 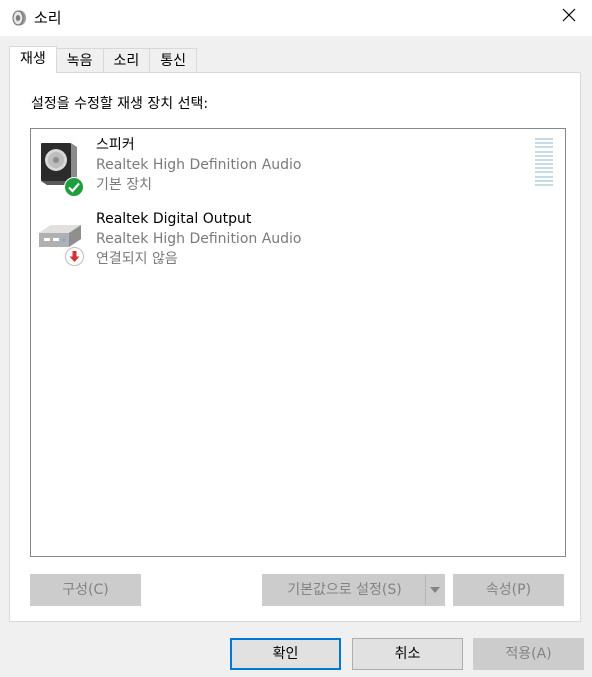 I want to click on down-arrow-icon, so click(x=74, y=256).